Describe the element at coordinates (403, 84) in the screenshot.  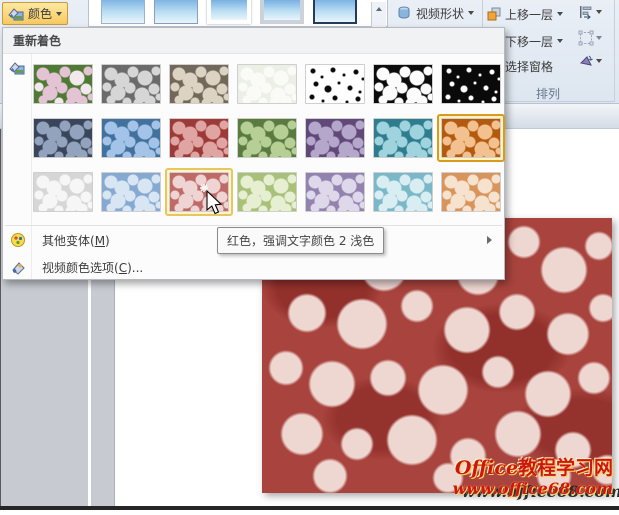
I see `recolor-tile-r1-c6` at that location.